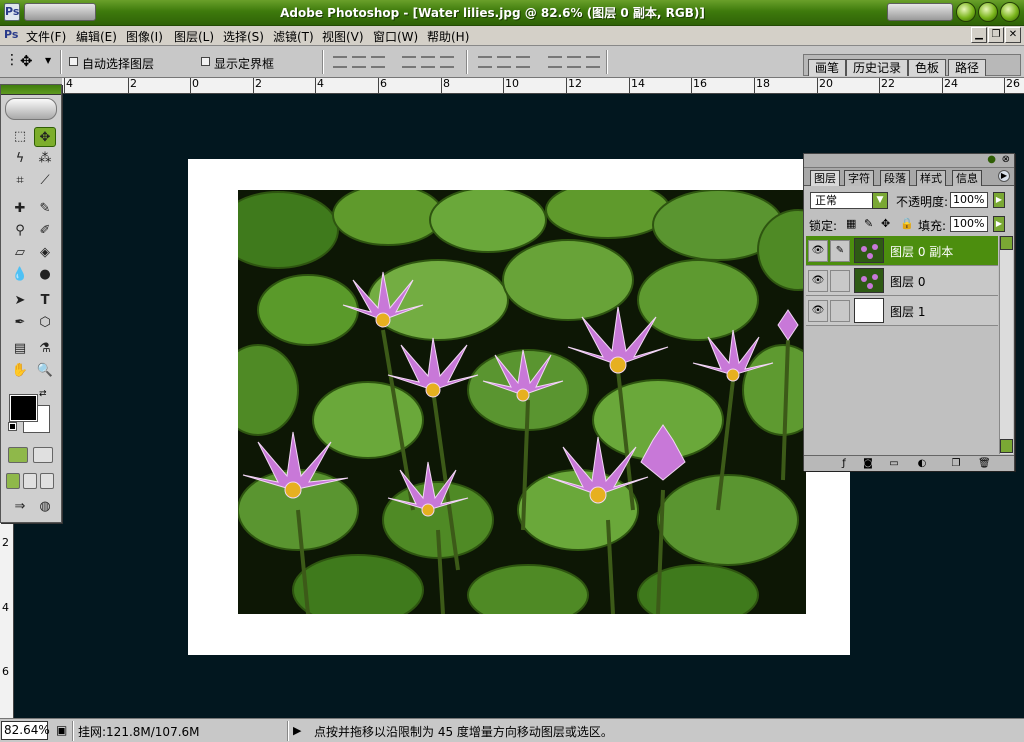 This screenshot has height=742, width=1024. What do you see at coordinates (991, 159) in the screenshot?
I see `palette-minimize-icon: ●` at bounding box center [991, 159].